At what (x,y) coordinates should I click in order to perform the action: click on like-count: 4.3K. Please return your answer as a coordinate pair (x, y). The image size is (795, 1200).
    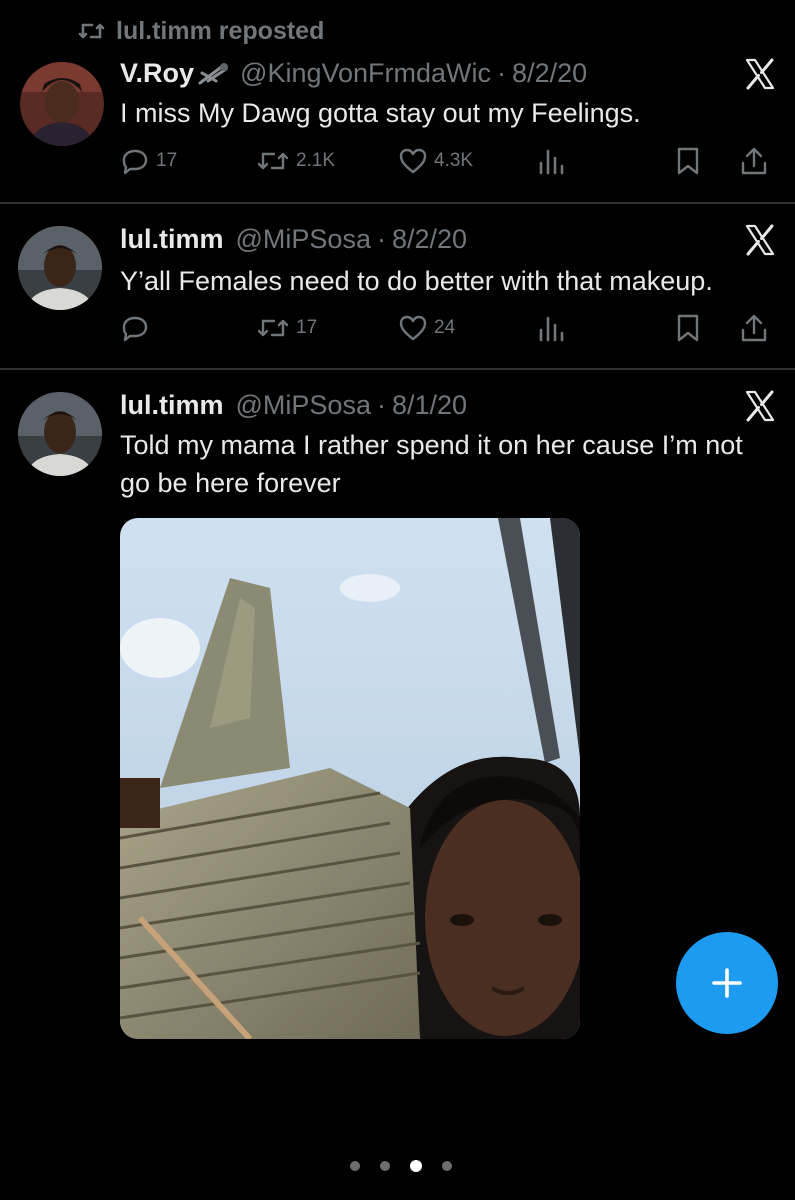
    Looking at the image, I should click on (454, 160).